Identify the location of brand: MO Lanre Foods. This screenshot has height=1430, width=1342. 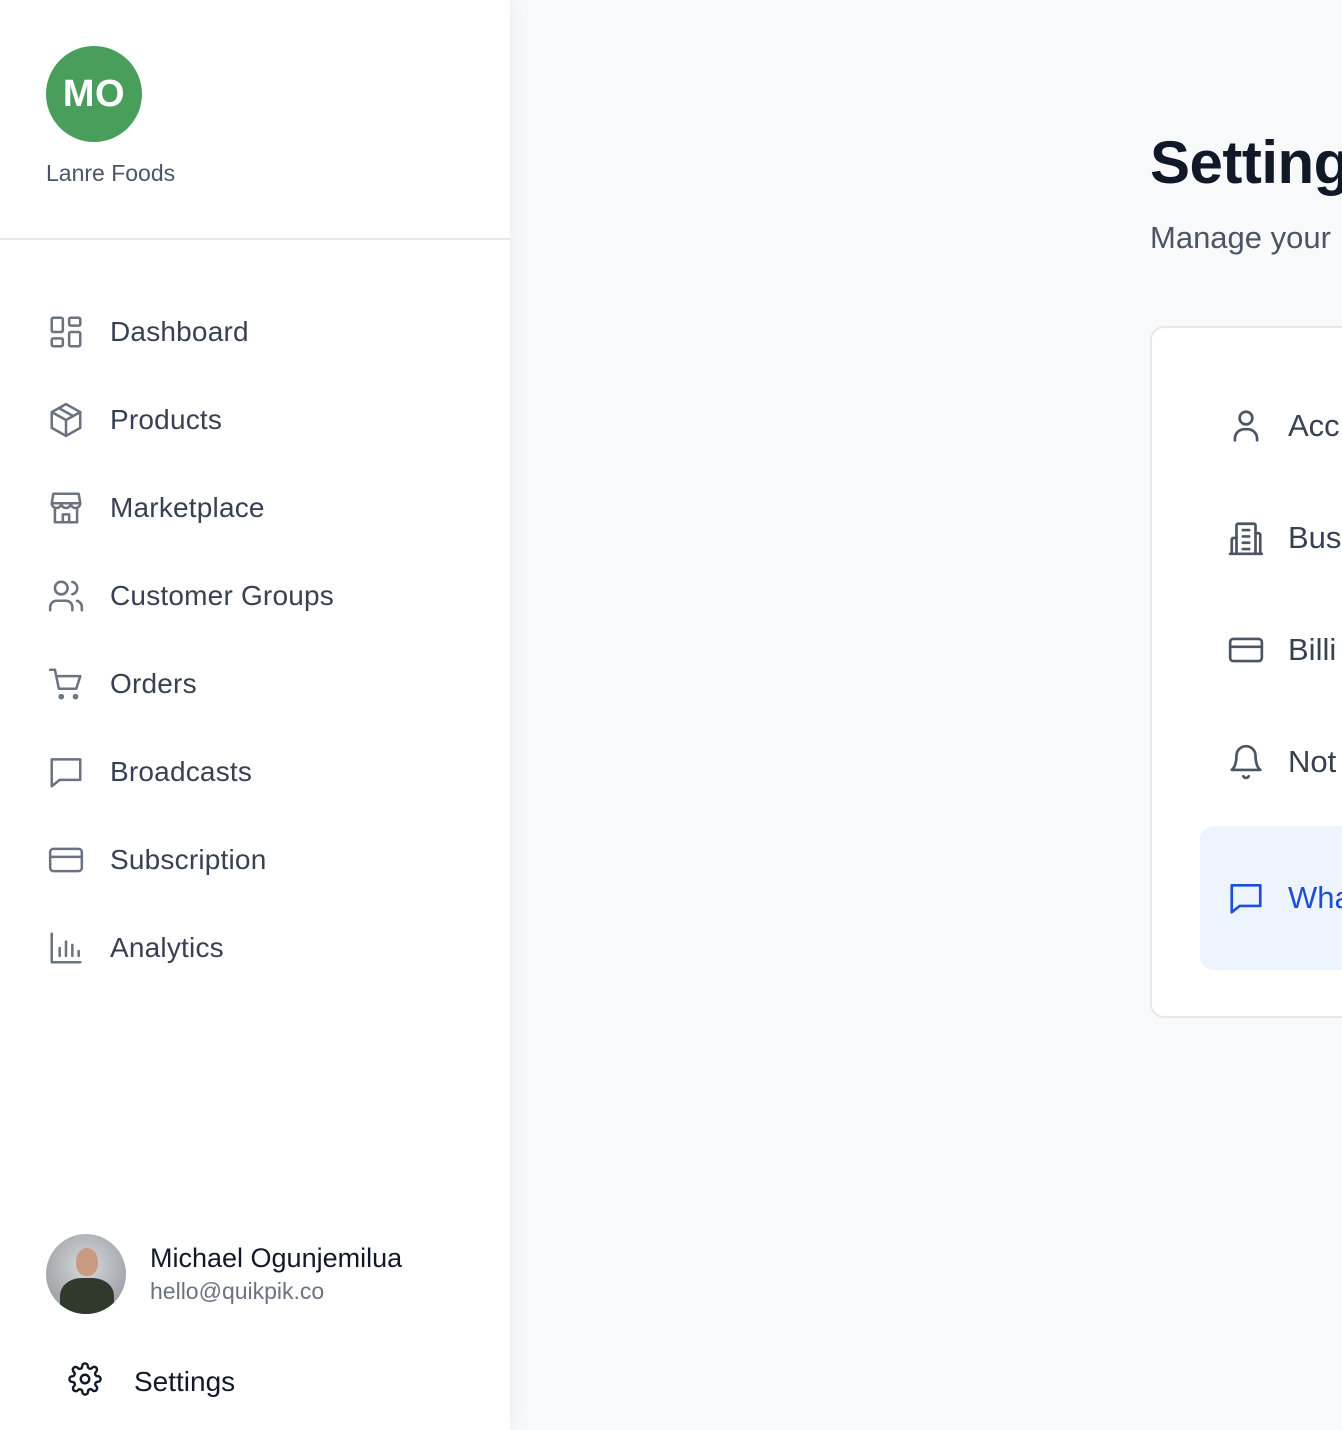
(110, 116).